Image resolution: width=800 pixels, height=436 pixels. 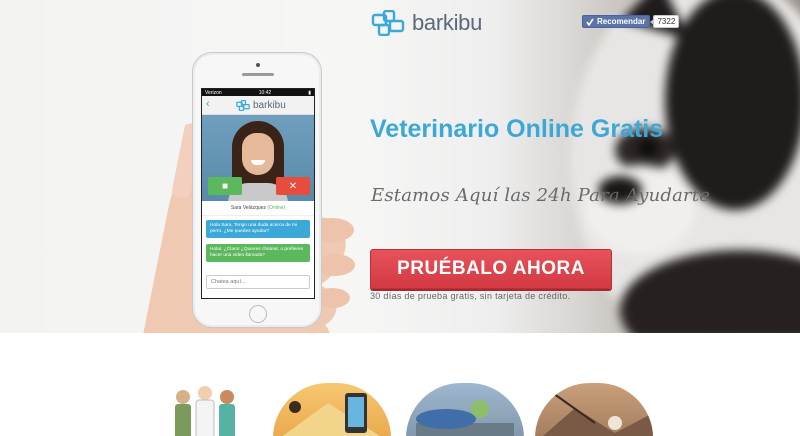 I want to click on video-camera-button: ■, so click(x=225, y=186).